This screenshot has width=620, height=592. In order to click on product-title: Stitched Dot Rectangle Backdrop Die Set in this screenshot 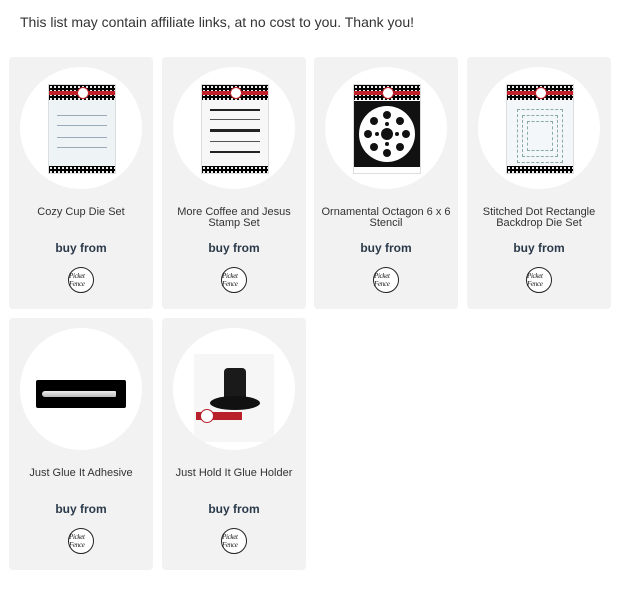, I will do `click(539, 218)`.